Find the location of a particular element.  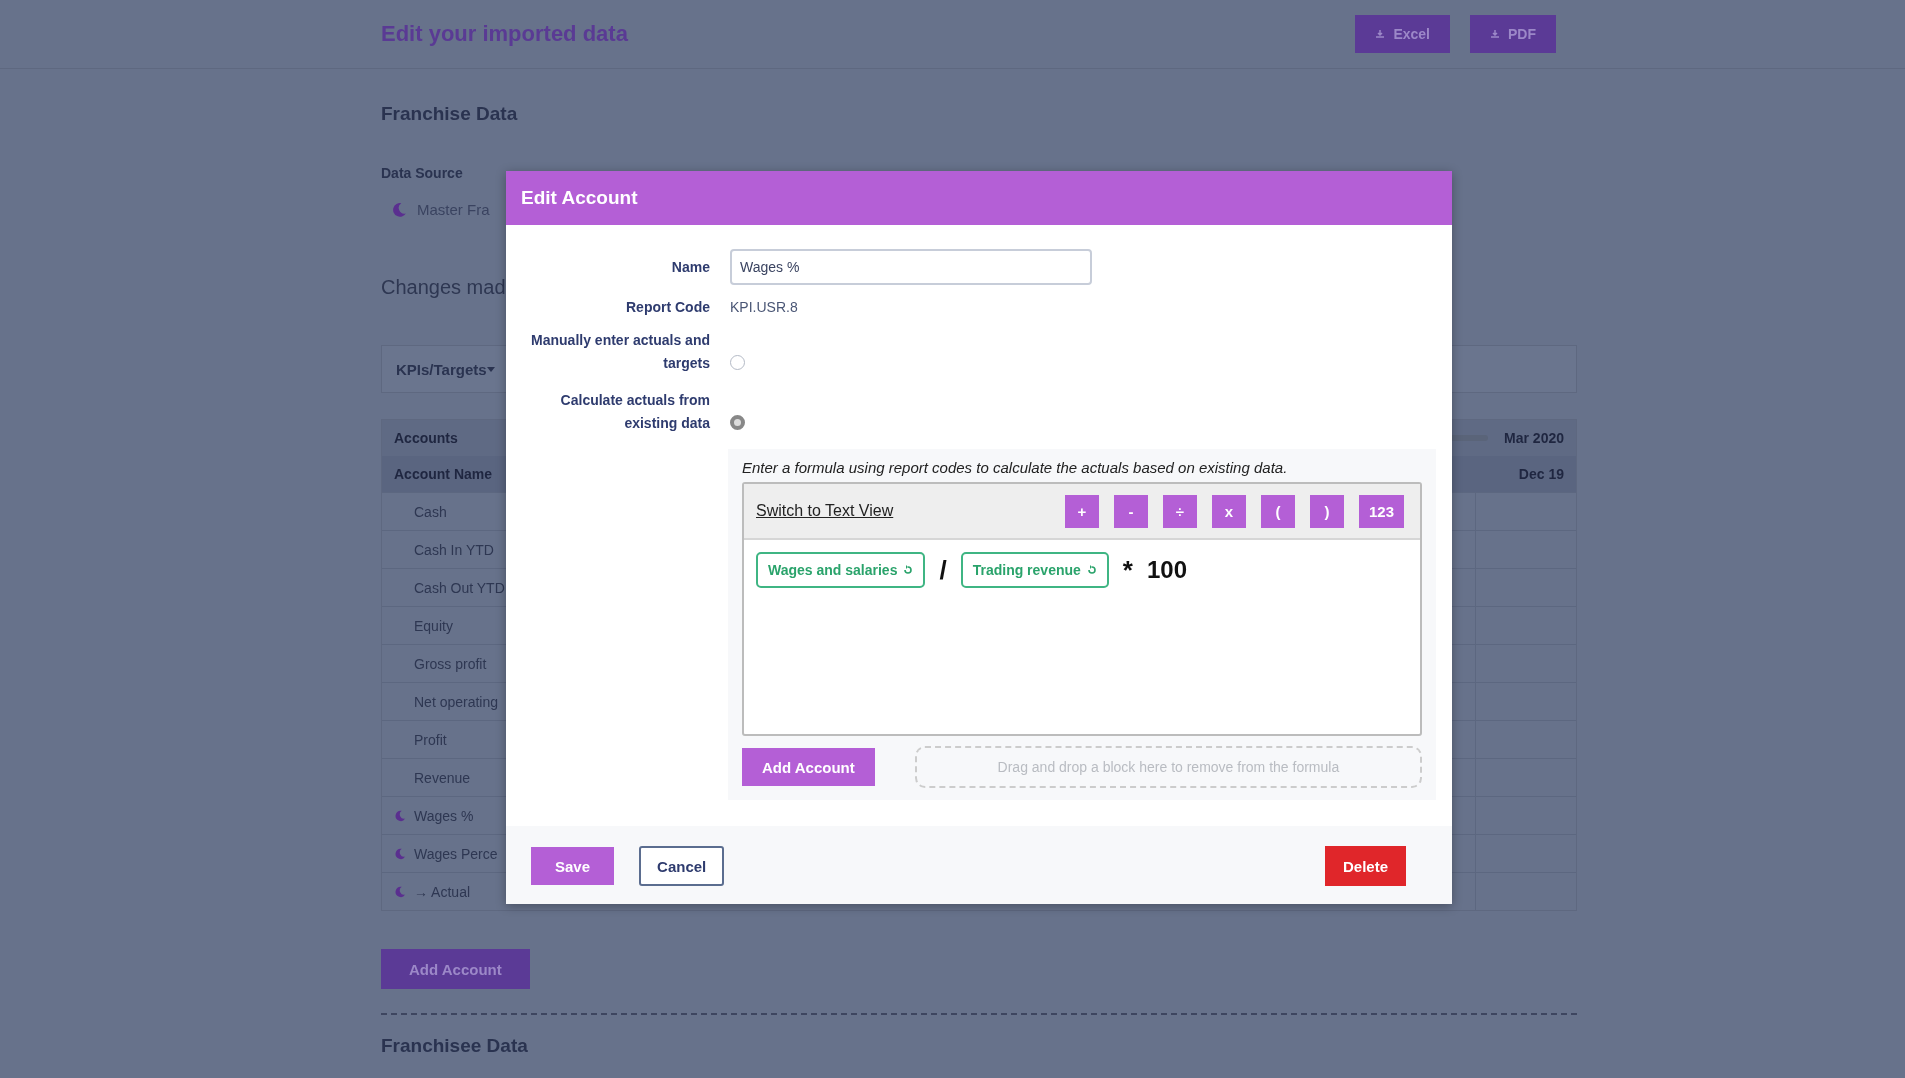

section-title: Franchisee Data is located at coordinates (455, 1046).